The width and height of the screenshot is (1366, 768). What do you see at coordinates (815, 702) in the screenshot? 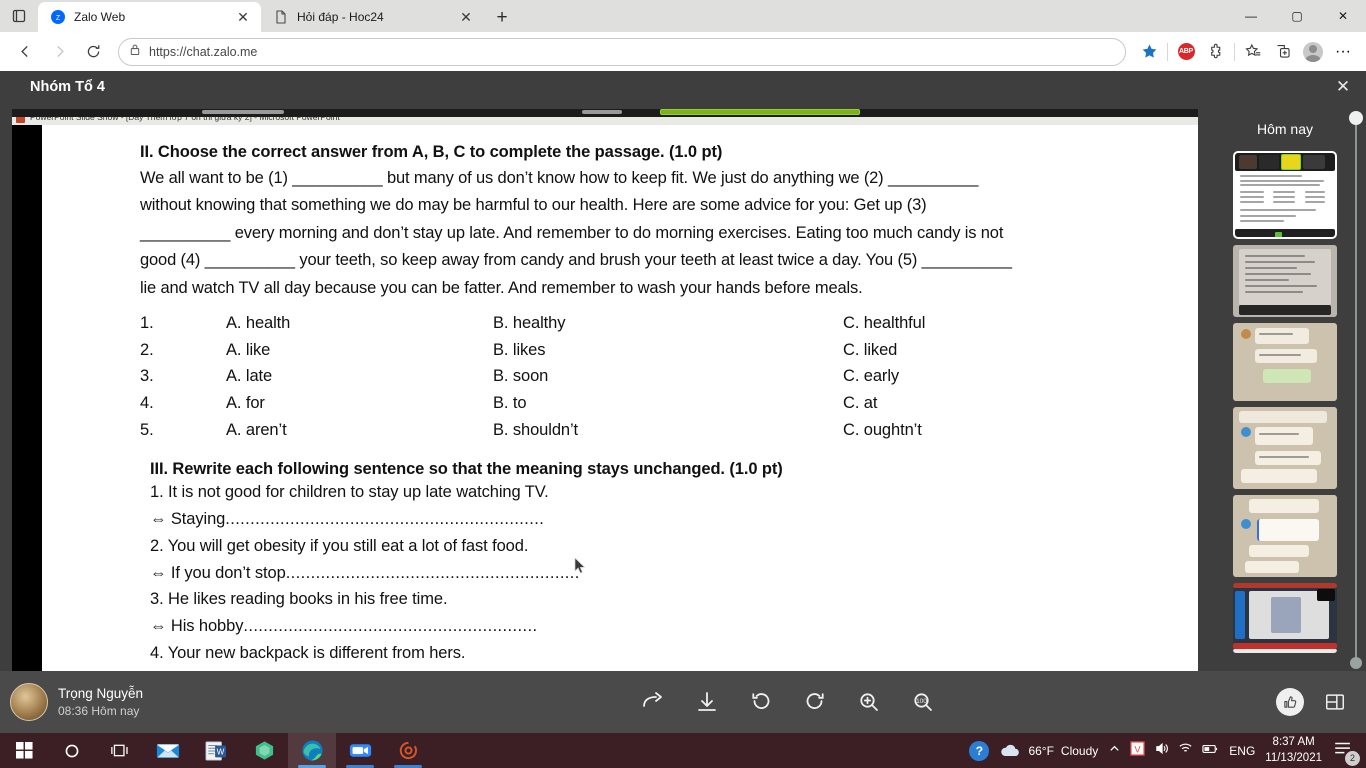
I see `rotate-right-icon` at bounding box center [815, 702].